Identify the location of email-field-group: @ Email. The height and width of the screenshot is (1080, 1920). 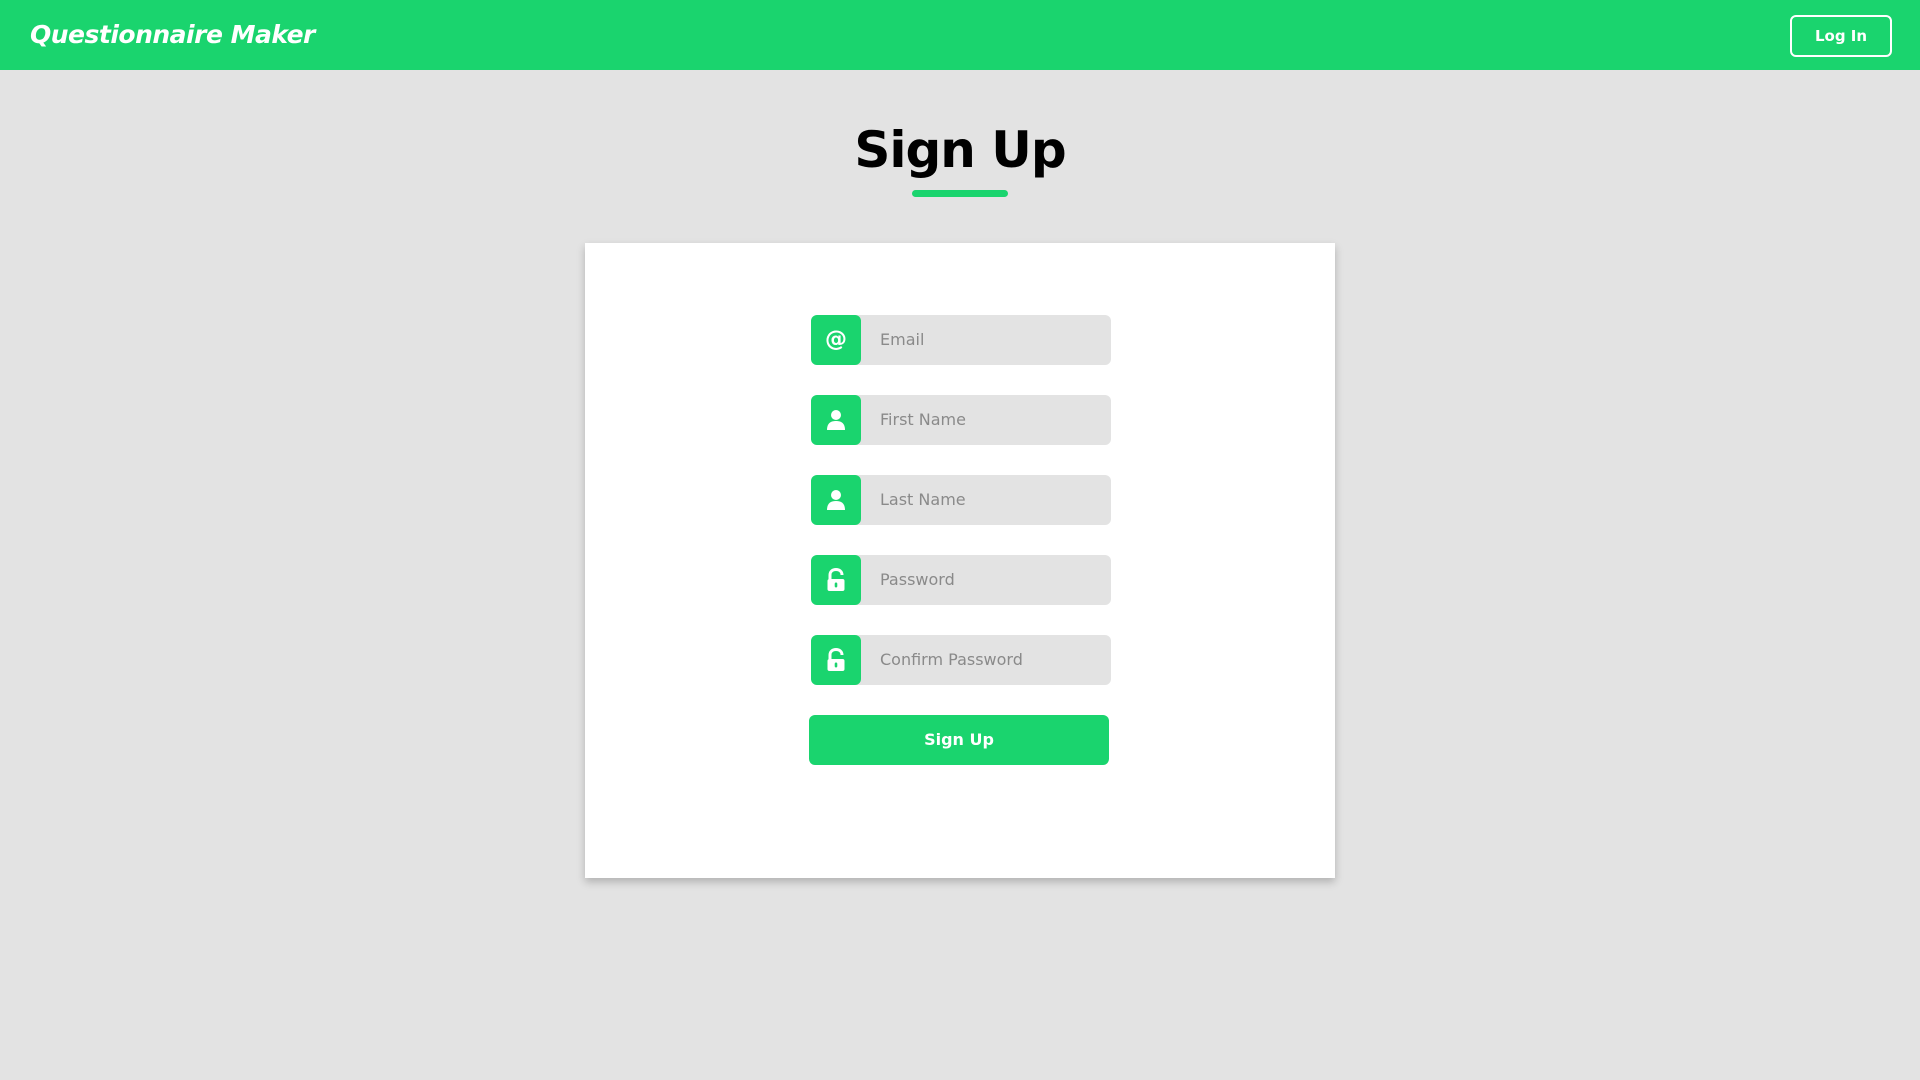
(961, 340).